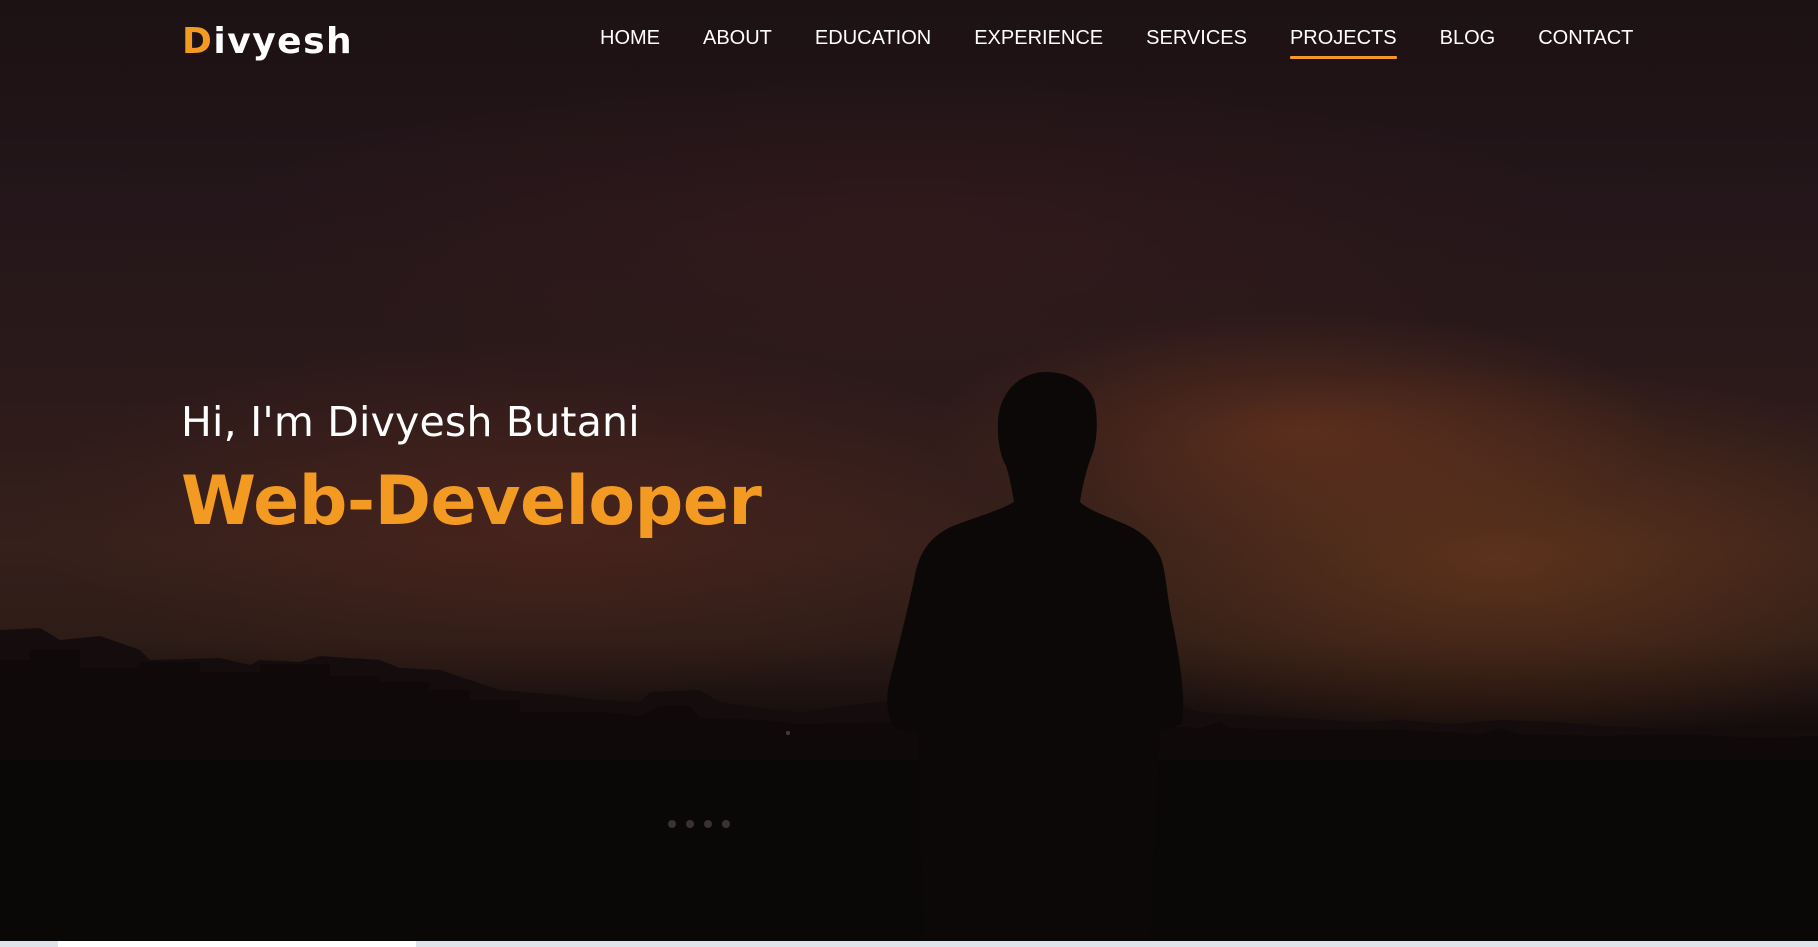 This screenshot has height=947, width=1818. What do you see at coordinates (1038, 38) in the screenshot?
I see `nav-link-experience: EXPERIENCE` at bounding box center [1038, 38].